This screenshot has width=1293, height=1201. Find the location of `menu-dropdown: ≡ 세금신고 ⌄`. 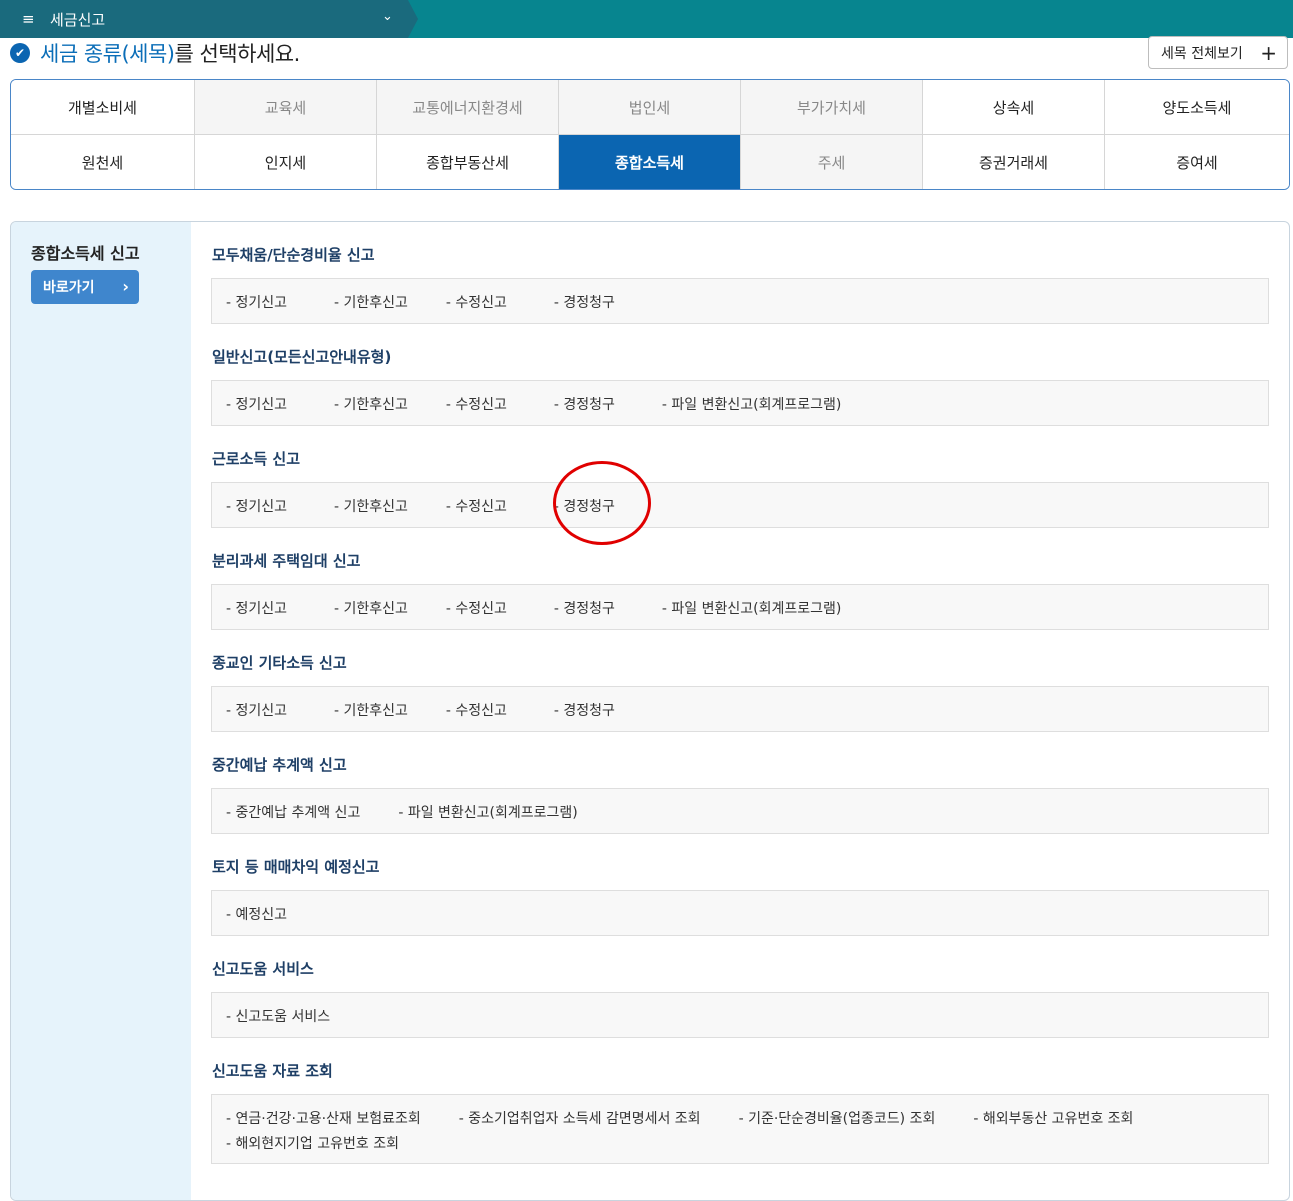

menu-dropdown: ≡ 세금신고 ⌄ is located at coordinates (209, 19).